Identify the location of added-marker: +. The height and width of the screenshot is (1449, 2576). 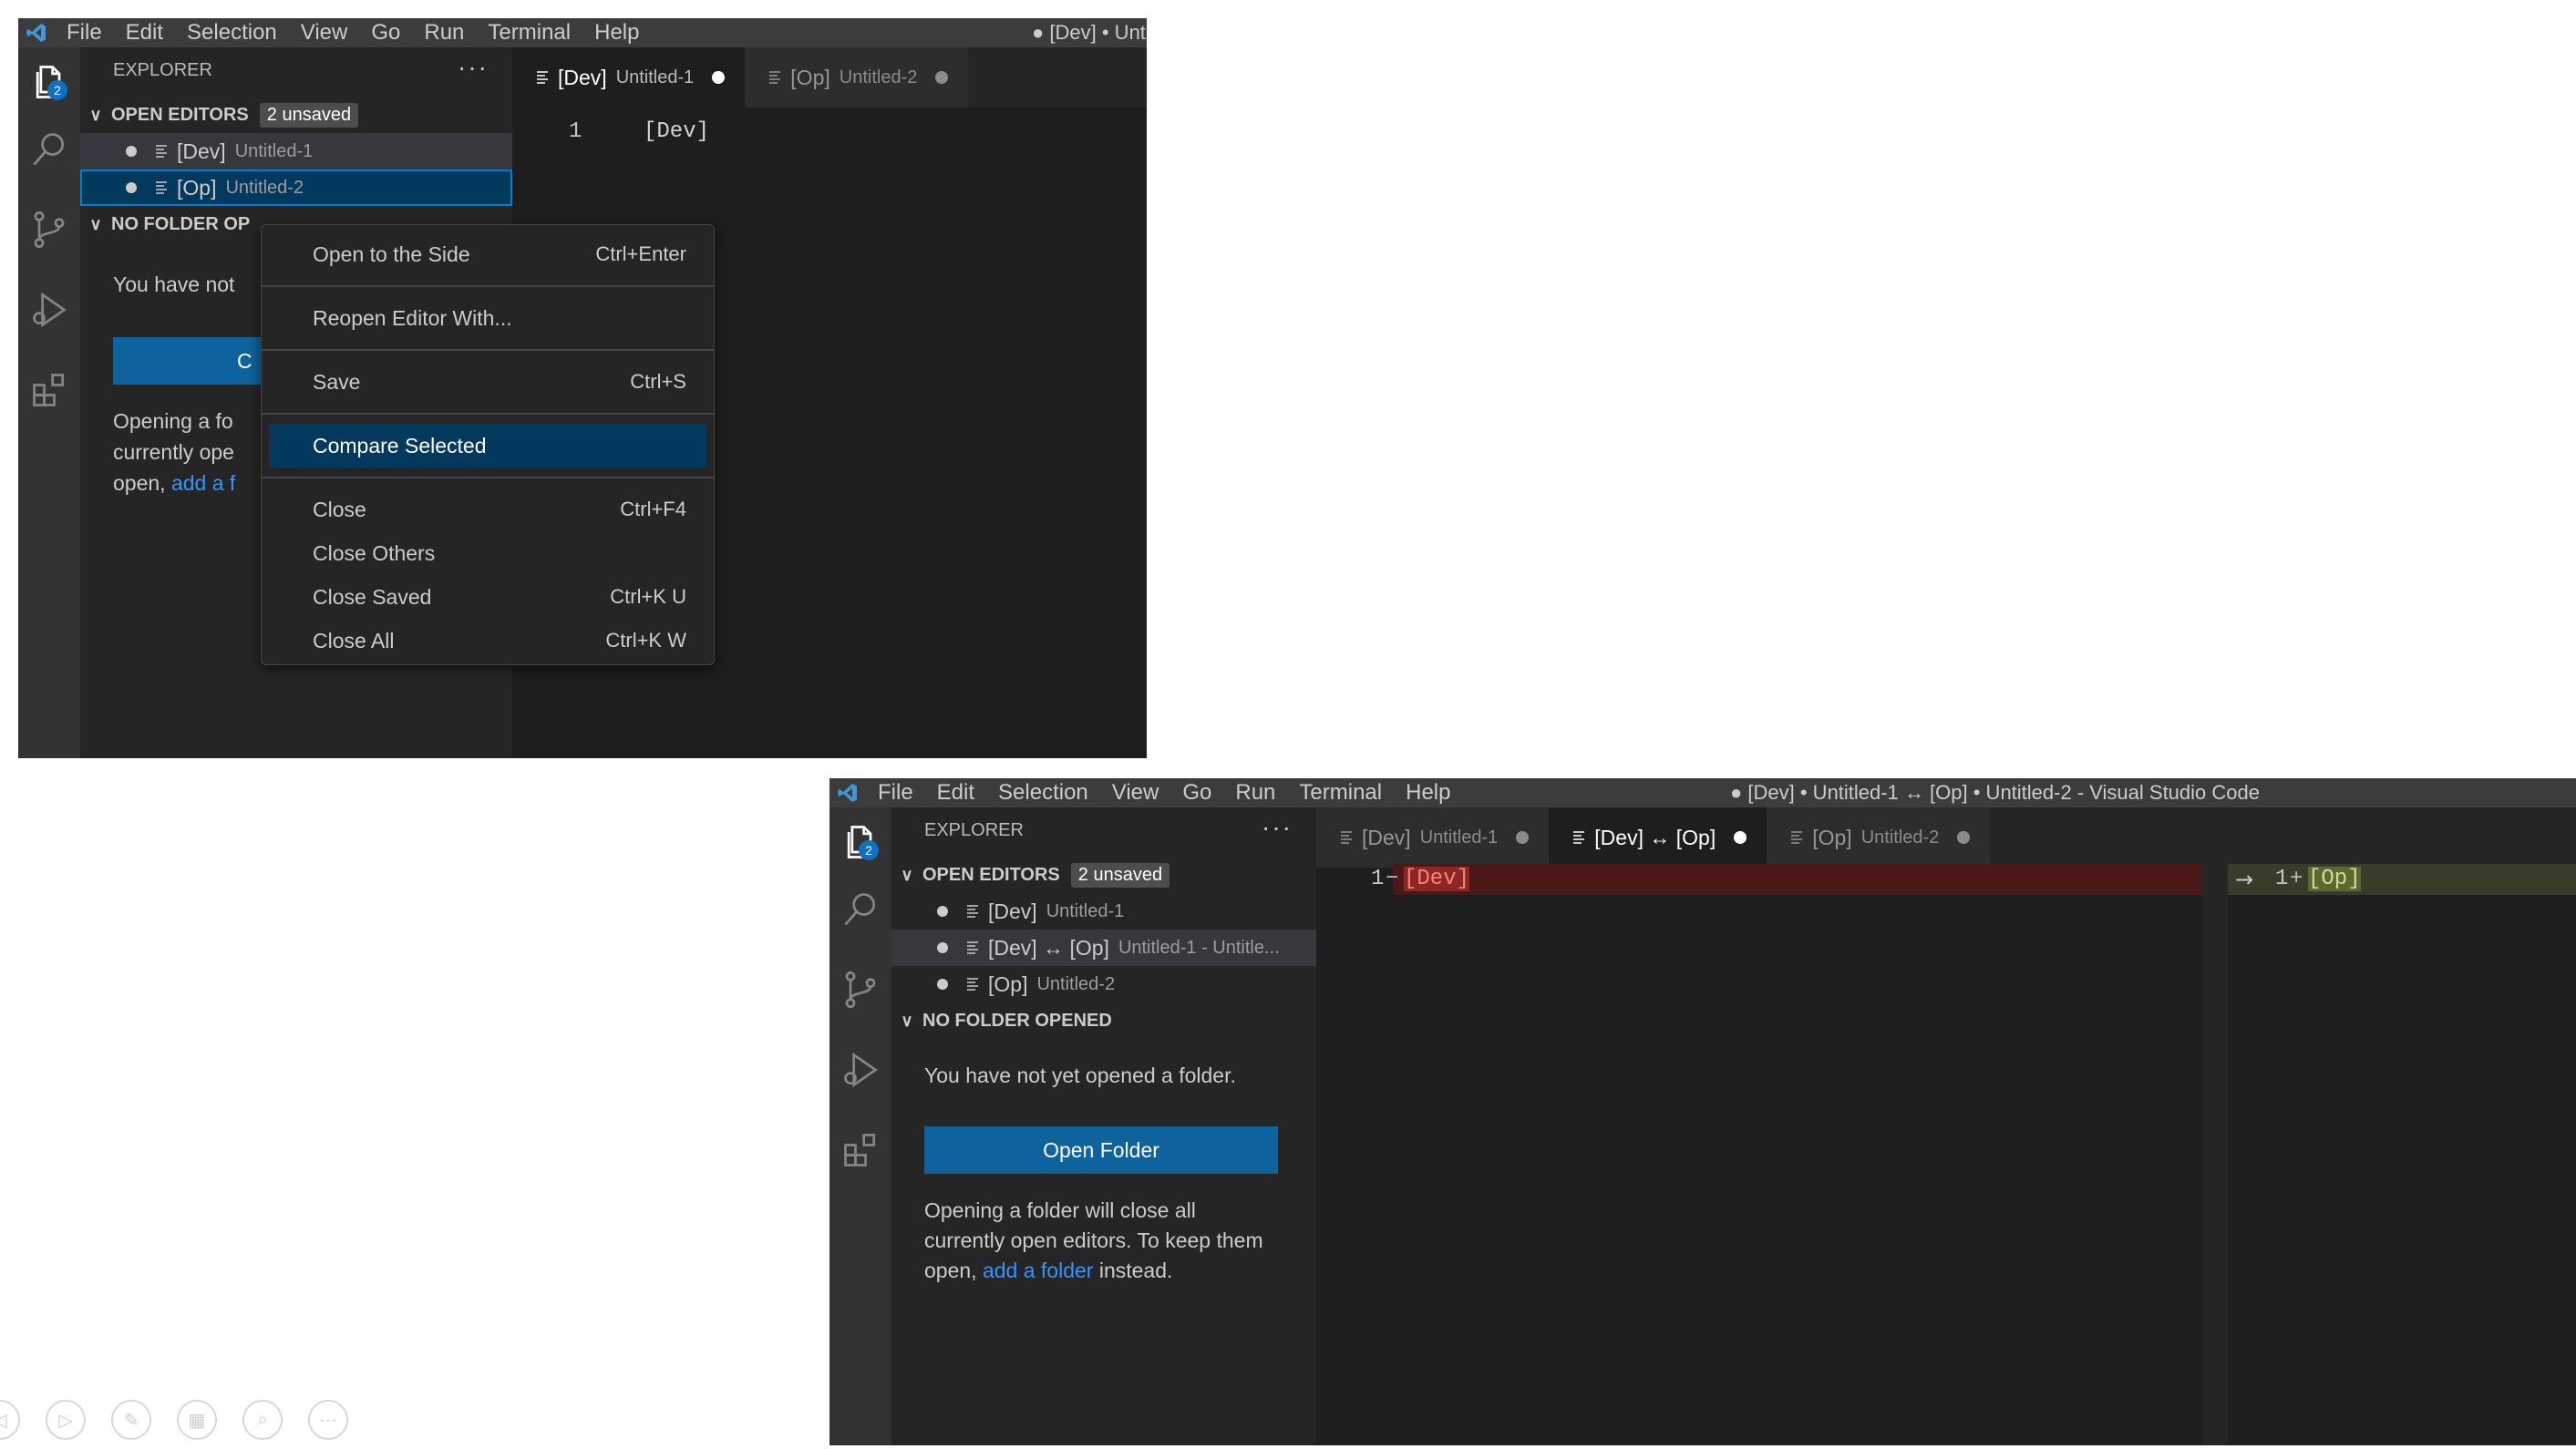
(2296, 879).